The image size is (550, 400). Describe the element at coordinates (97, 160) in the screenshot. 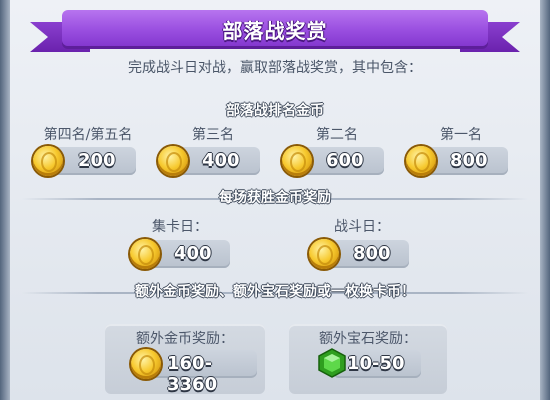

I see `tier-reward-value: 200` at that location.